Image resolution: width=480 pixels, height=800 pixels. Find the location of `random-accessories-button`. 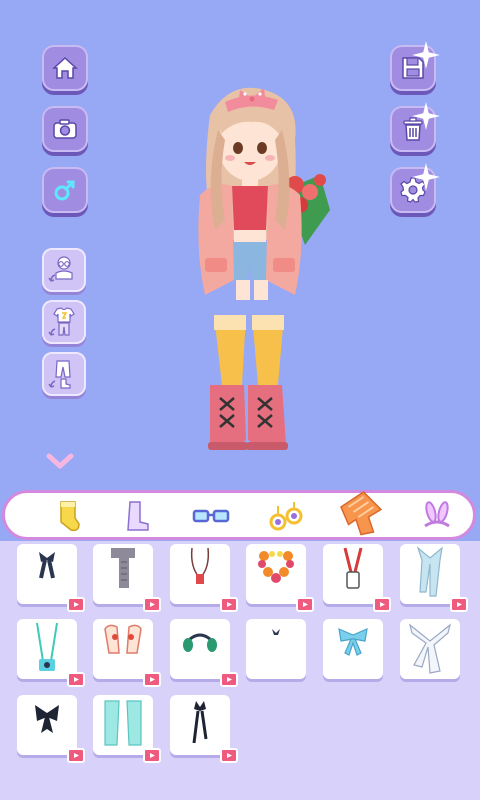

random-accessories-button is located at coordinates (64, 270).